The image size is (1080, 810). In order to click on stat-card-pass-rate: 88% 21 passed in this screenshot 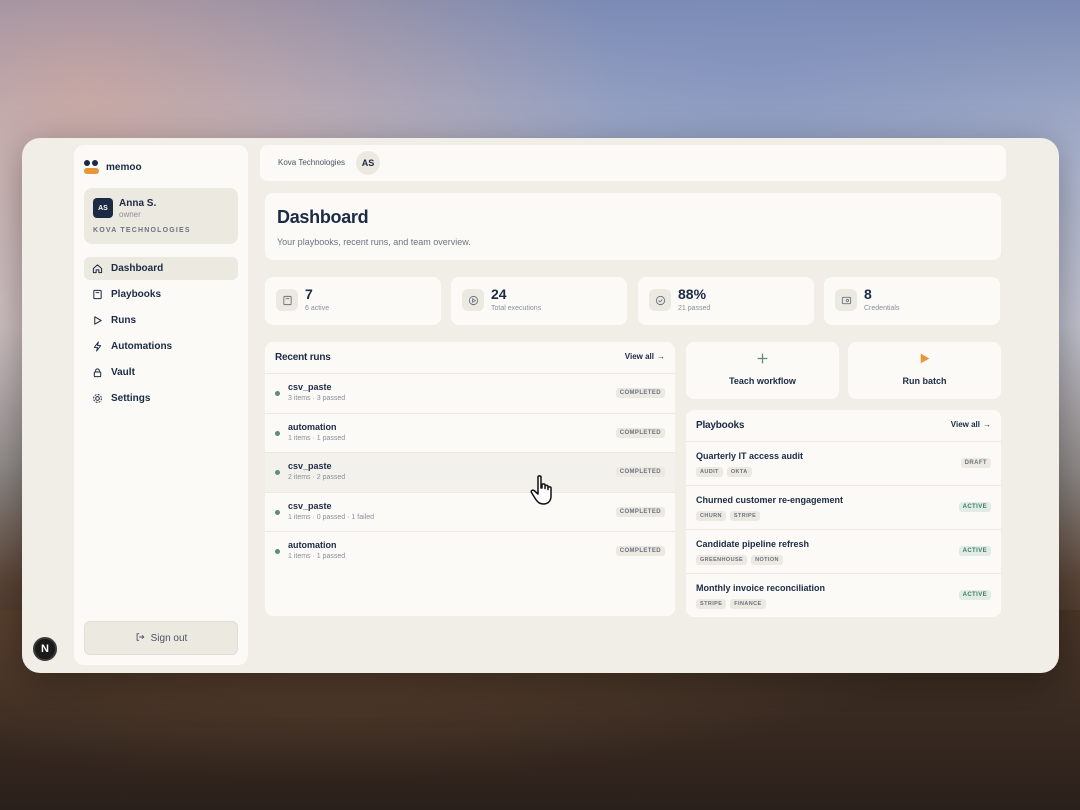, I will do `click(726, 301)`.